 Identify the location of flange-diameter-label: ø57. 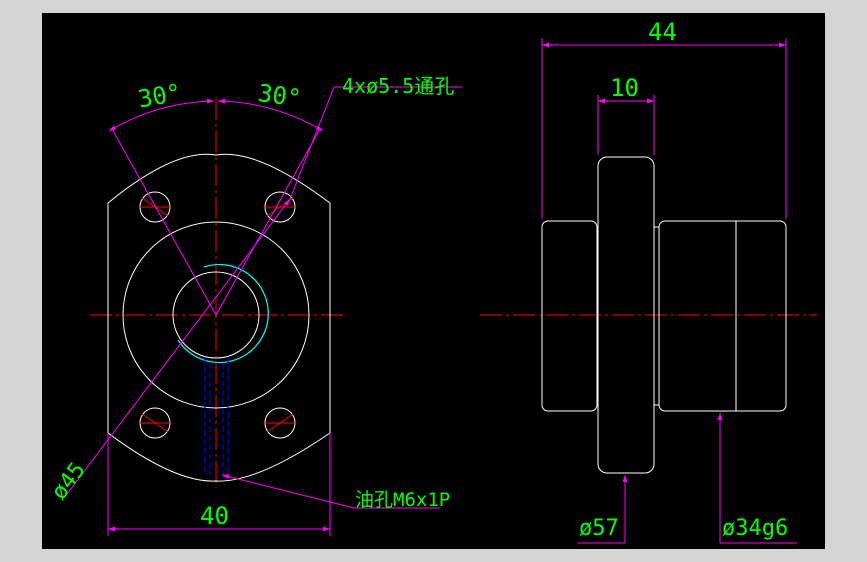
(599, 528).